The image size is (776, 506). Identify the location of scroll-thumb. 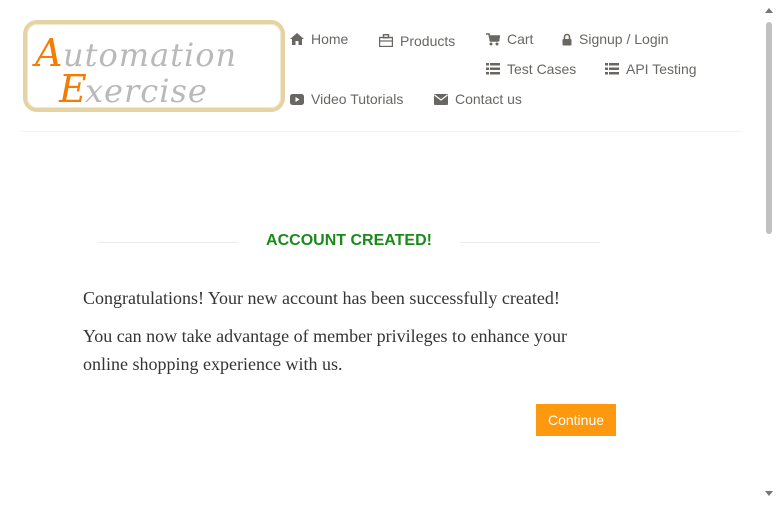
(769, 128).